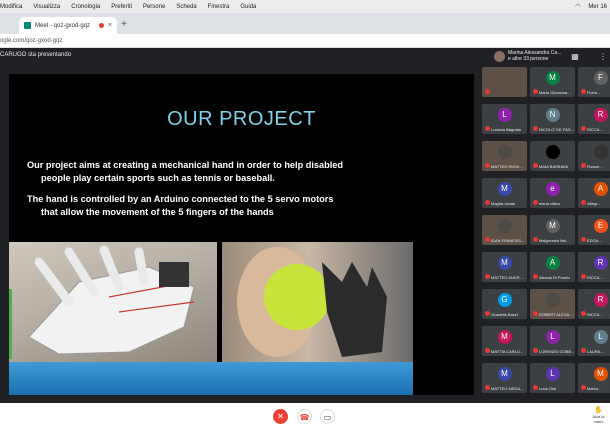 The width and height of the screenshot is (610, 431). Describe the element at coordinates (121, 7) in the screenshot. I see `menu-preferiti: Preferiti` at that location.